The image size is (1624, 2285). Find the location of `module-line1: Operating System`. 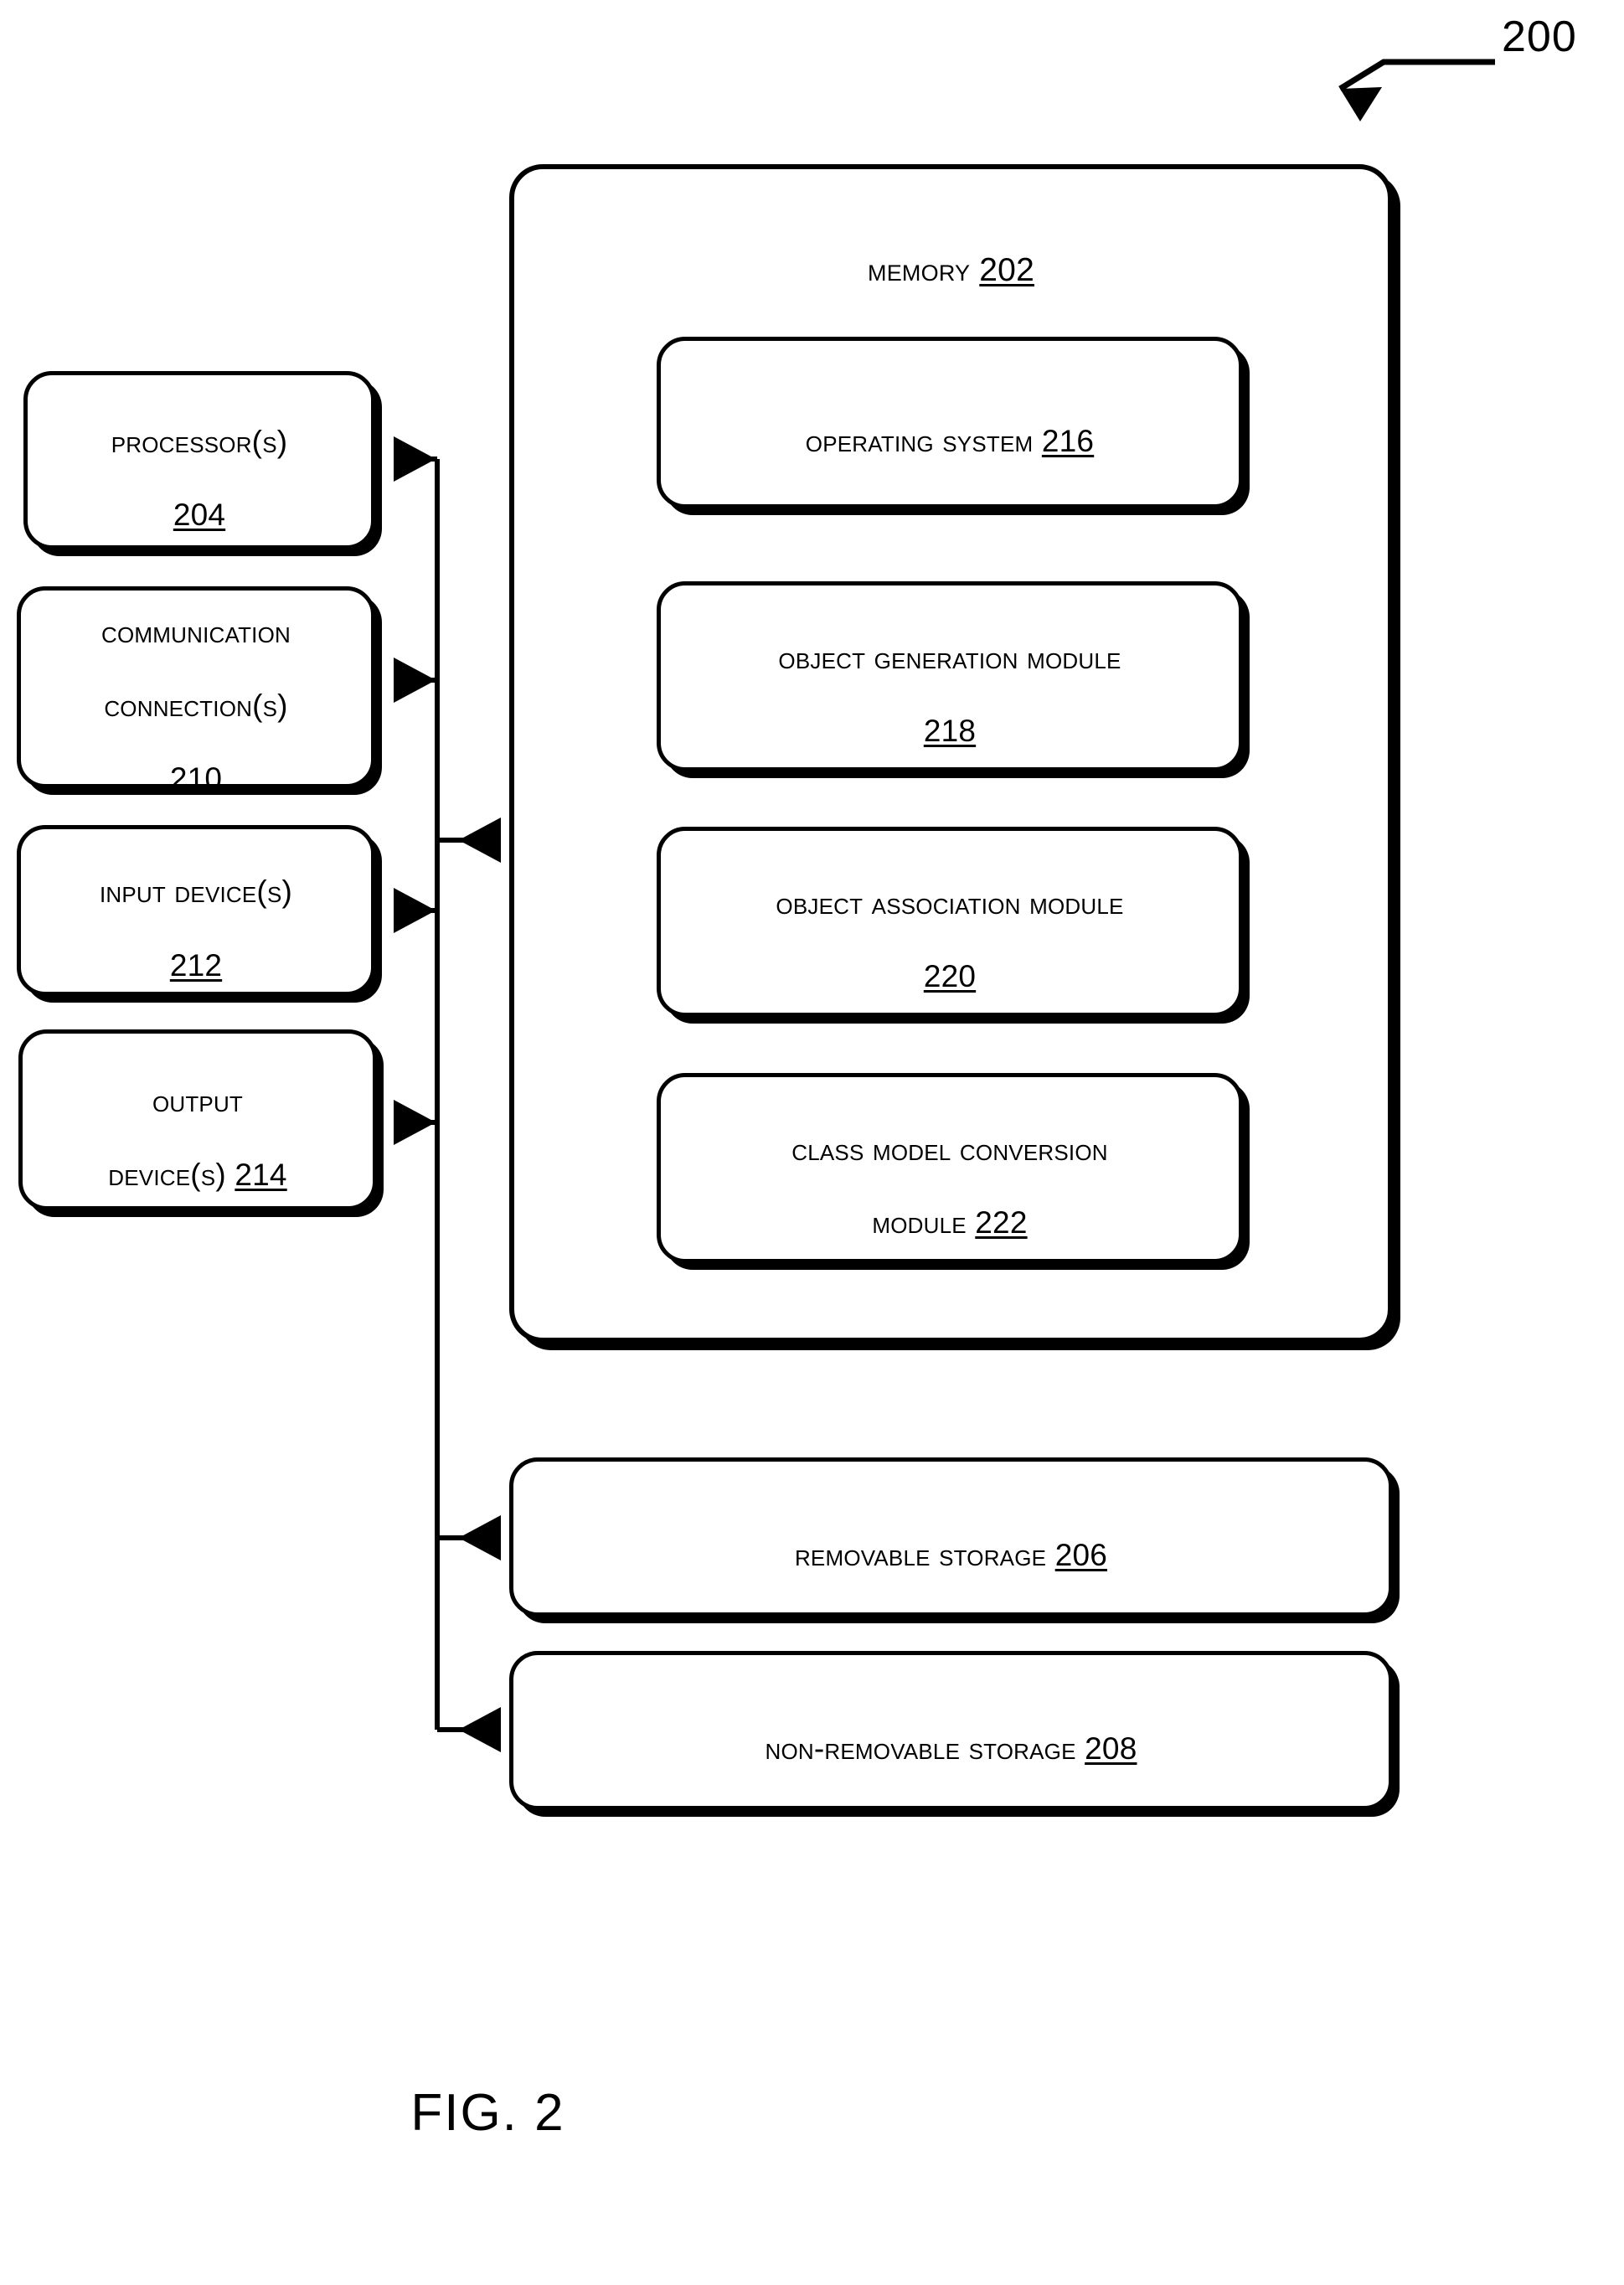

module-line1: Operating System is located at coordinates (919, 441).